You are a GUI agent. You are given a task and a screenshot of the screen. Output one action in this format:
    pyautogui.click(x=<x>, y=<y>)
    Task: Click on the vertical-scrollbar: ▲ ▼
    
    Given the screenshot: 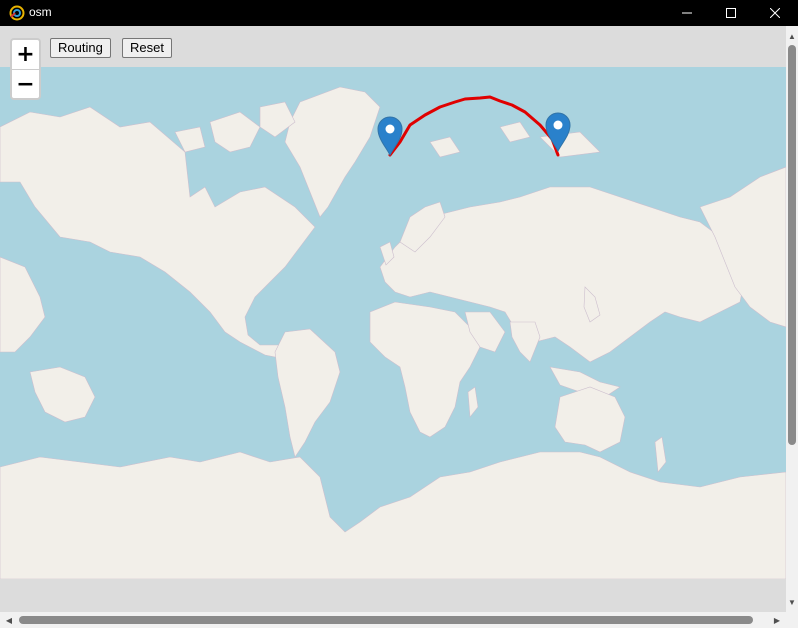 What is the action you would take?
    pyautogui.click(x=792, y=319)
    